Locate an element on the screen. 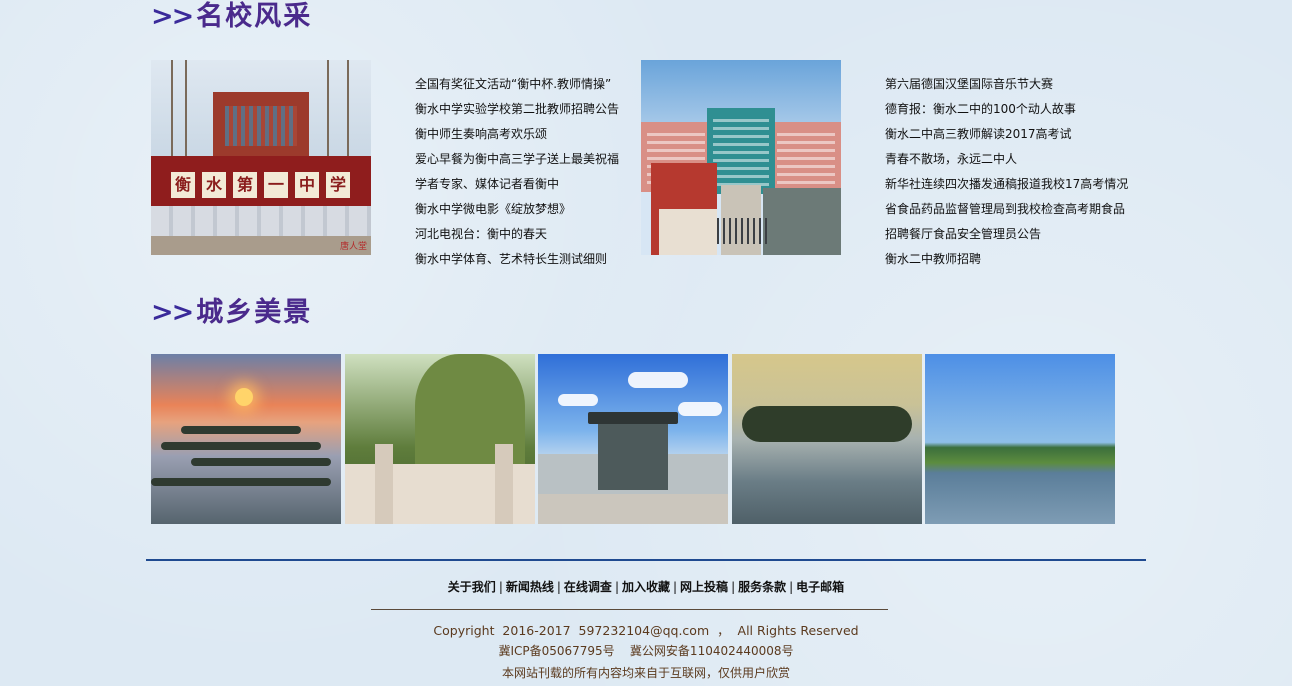  footer-divider is located at coordinates (646, 560).